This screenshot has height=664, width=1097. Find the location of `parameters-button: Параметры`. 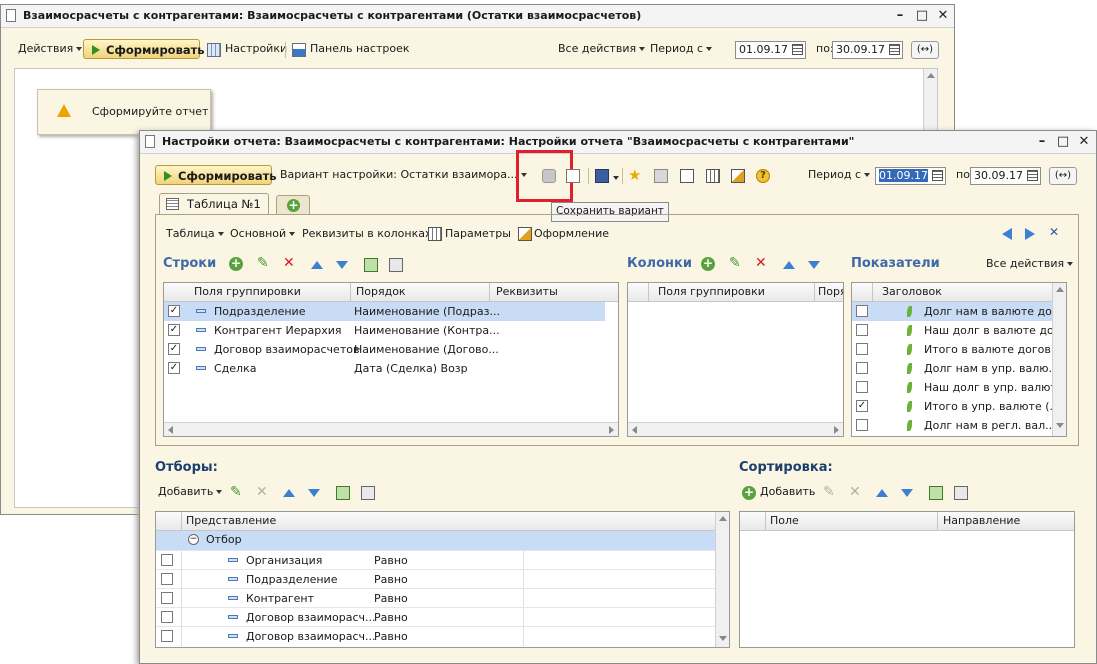

parameters-button: Параметры is located at coordinates (478, 234).